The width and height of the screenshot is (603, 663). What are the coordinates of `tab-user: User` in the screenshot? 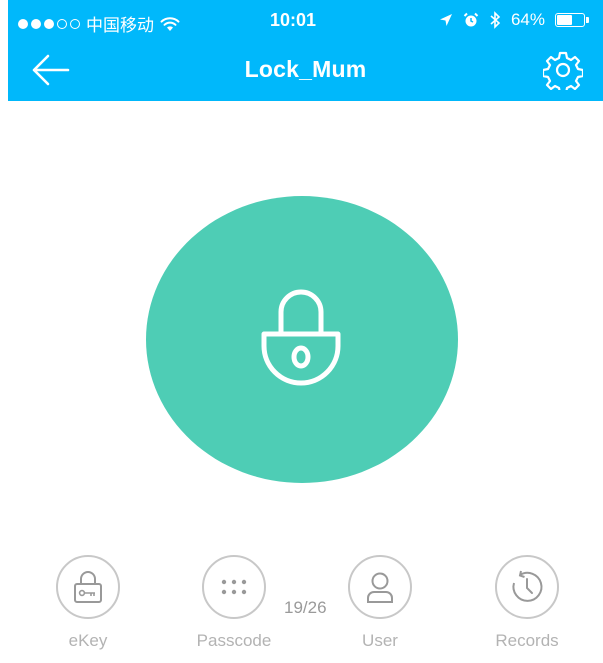 It's located at (380, 603).